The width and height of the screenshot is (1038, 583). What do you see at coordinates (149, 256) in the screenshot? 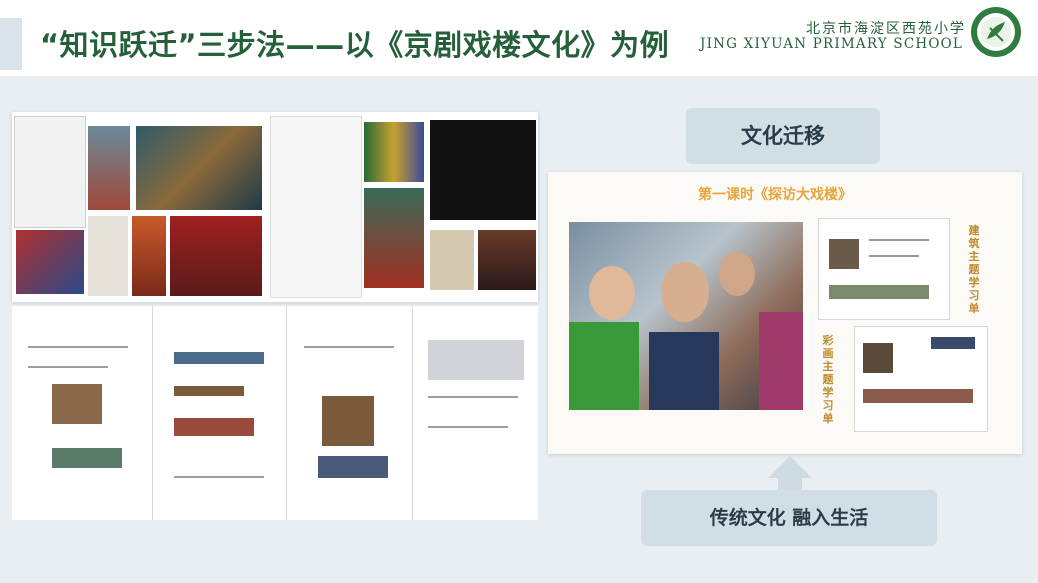
I see `lantern-thumb` at bounding box center [149, 256].